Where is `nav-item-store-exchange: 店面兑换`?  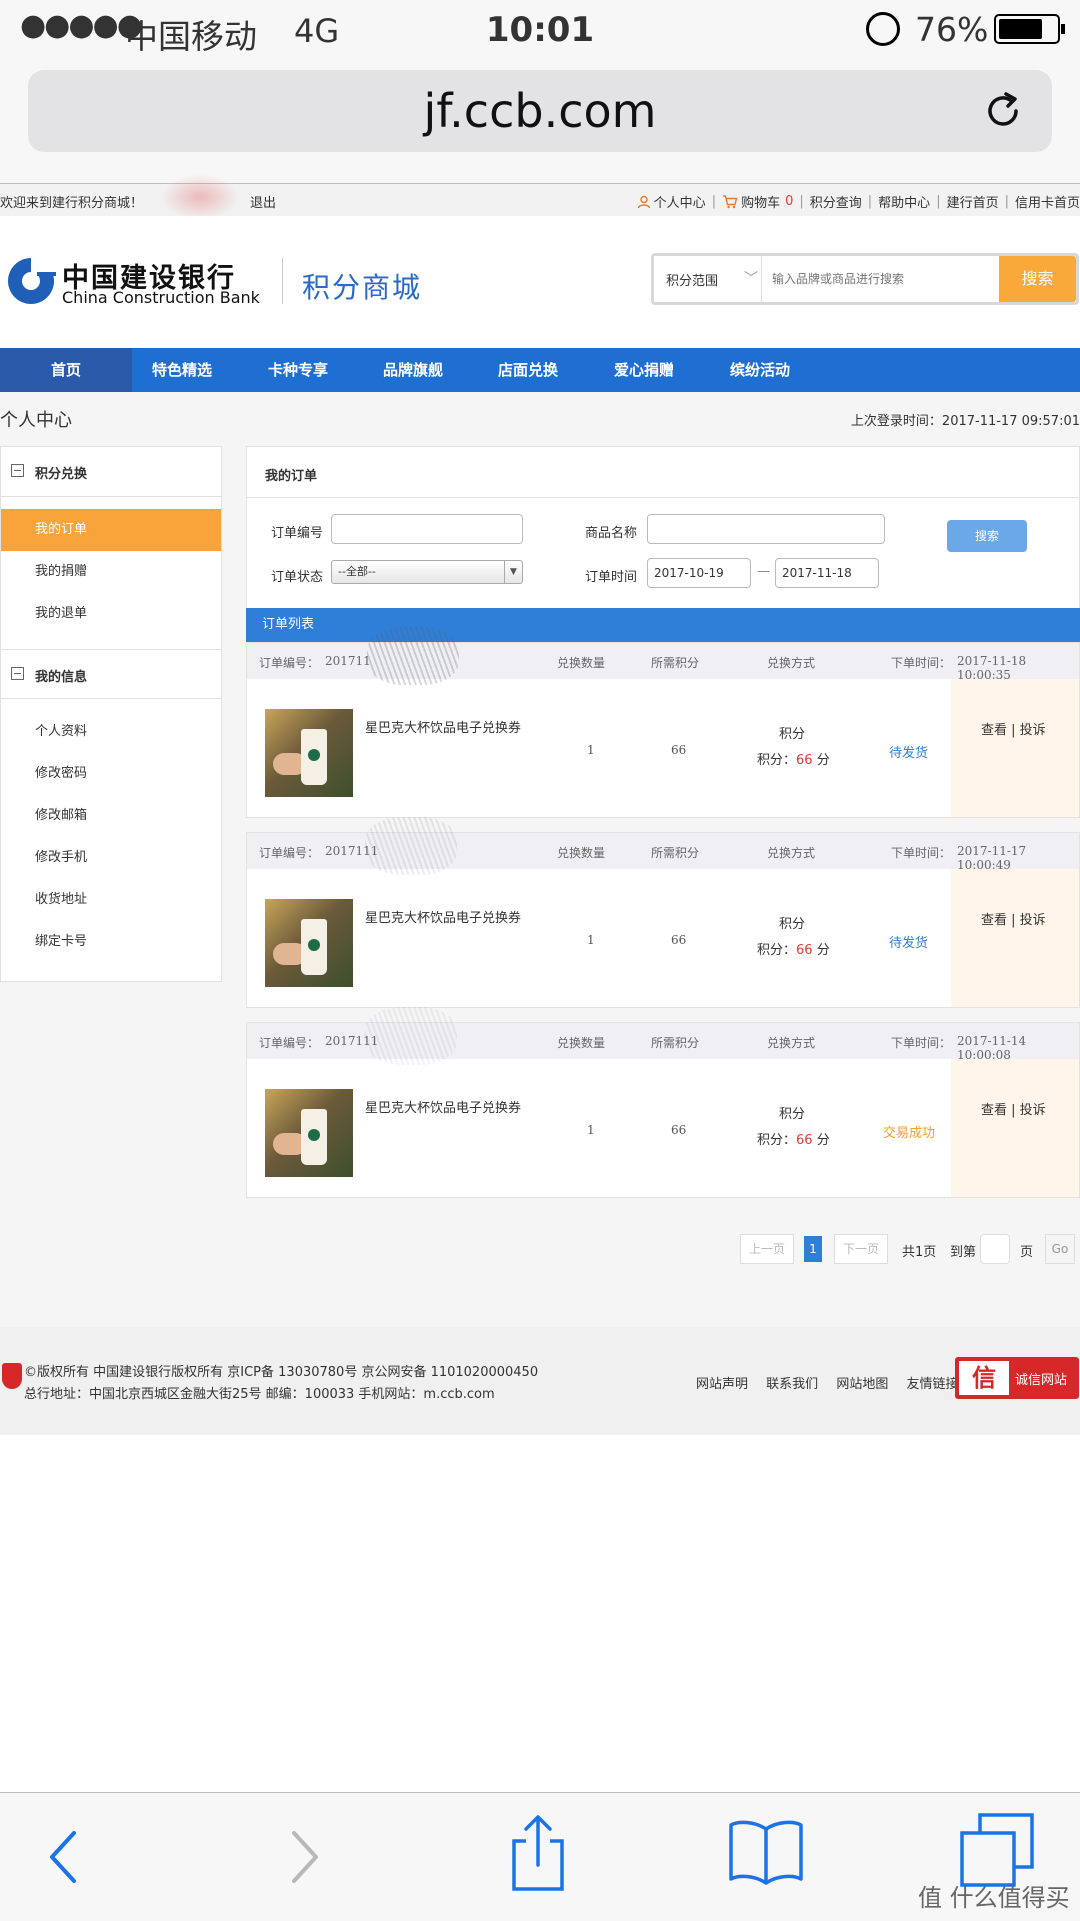
nav-item-store-exchange: 店面兑换 is located at coordinates (528, 370).